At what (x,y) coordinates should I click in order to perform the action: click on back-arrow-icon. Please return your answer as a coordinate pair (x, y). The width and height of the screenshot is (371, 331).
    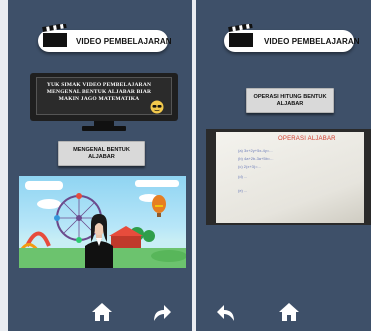
    Looking at the image, I should click on (227, 312).